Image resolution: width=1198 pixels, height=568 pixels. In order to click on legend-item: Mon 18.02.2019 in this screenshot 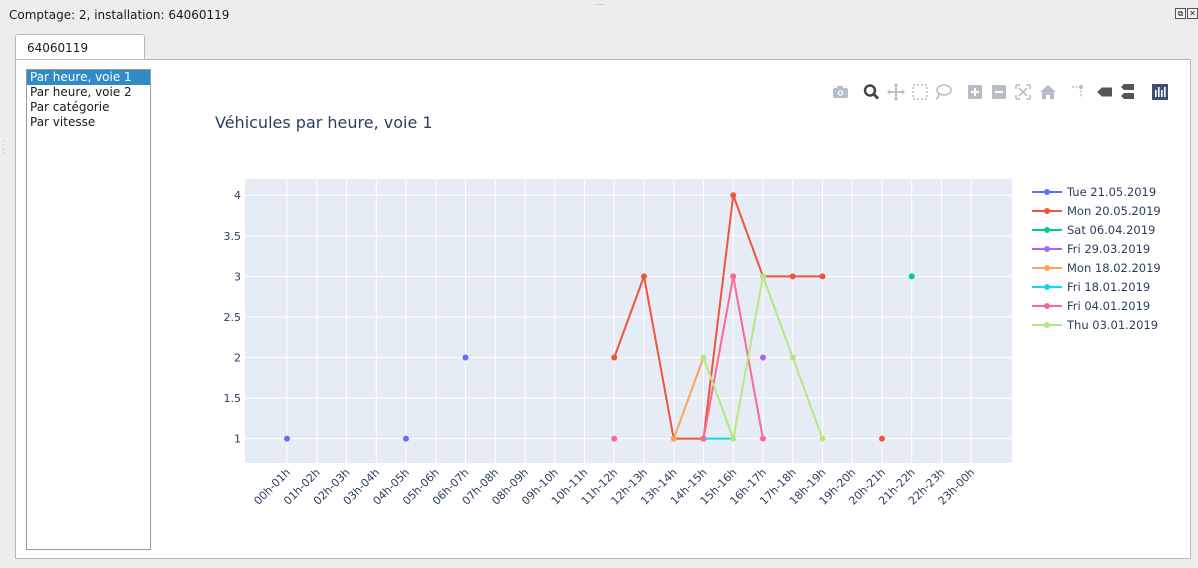, I will do `click(1096, 268)`.